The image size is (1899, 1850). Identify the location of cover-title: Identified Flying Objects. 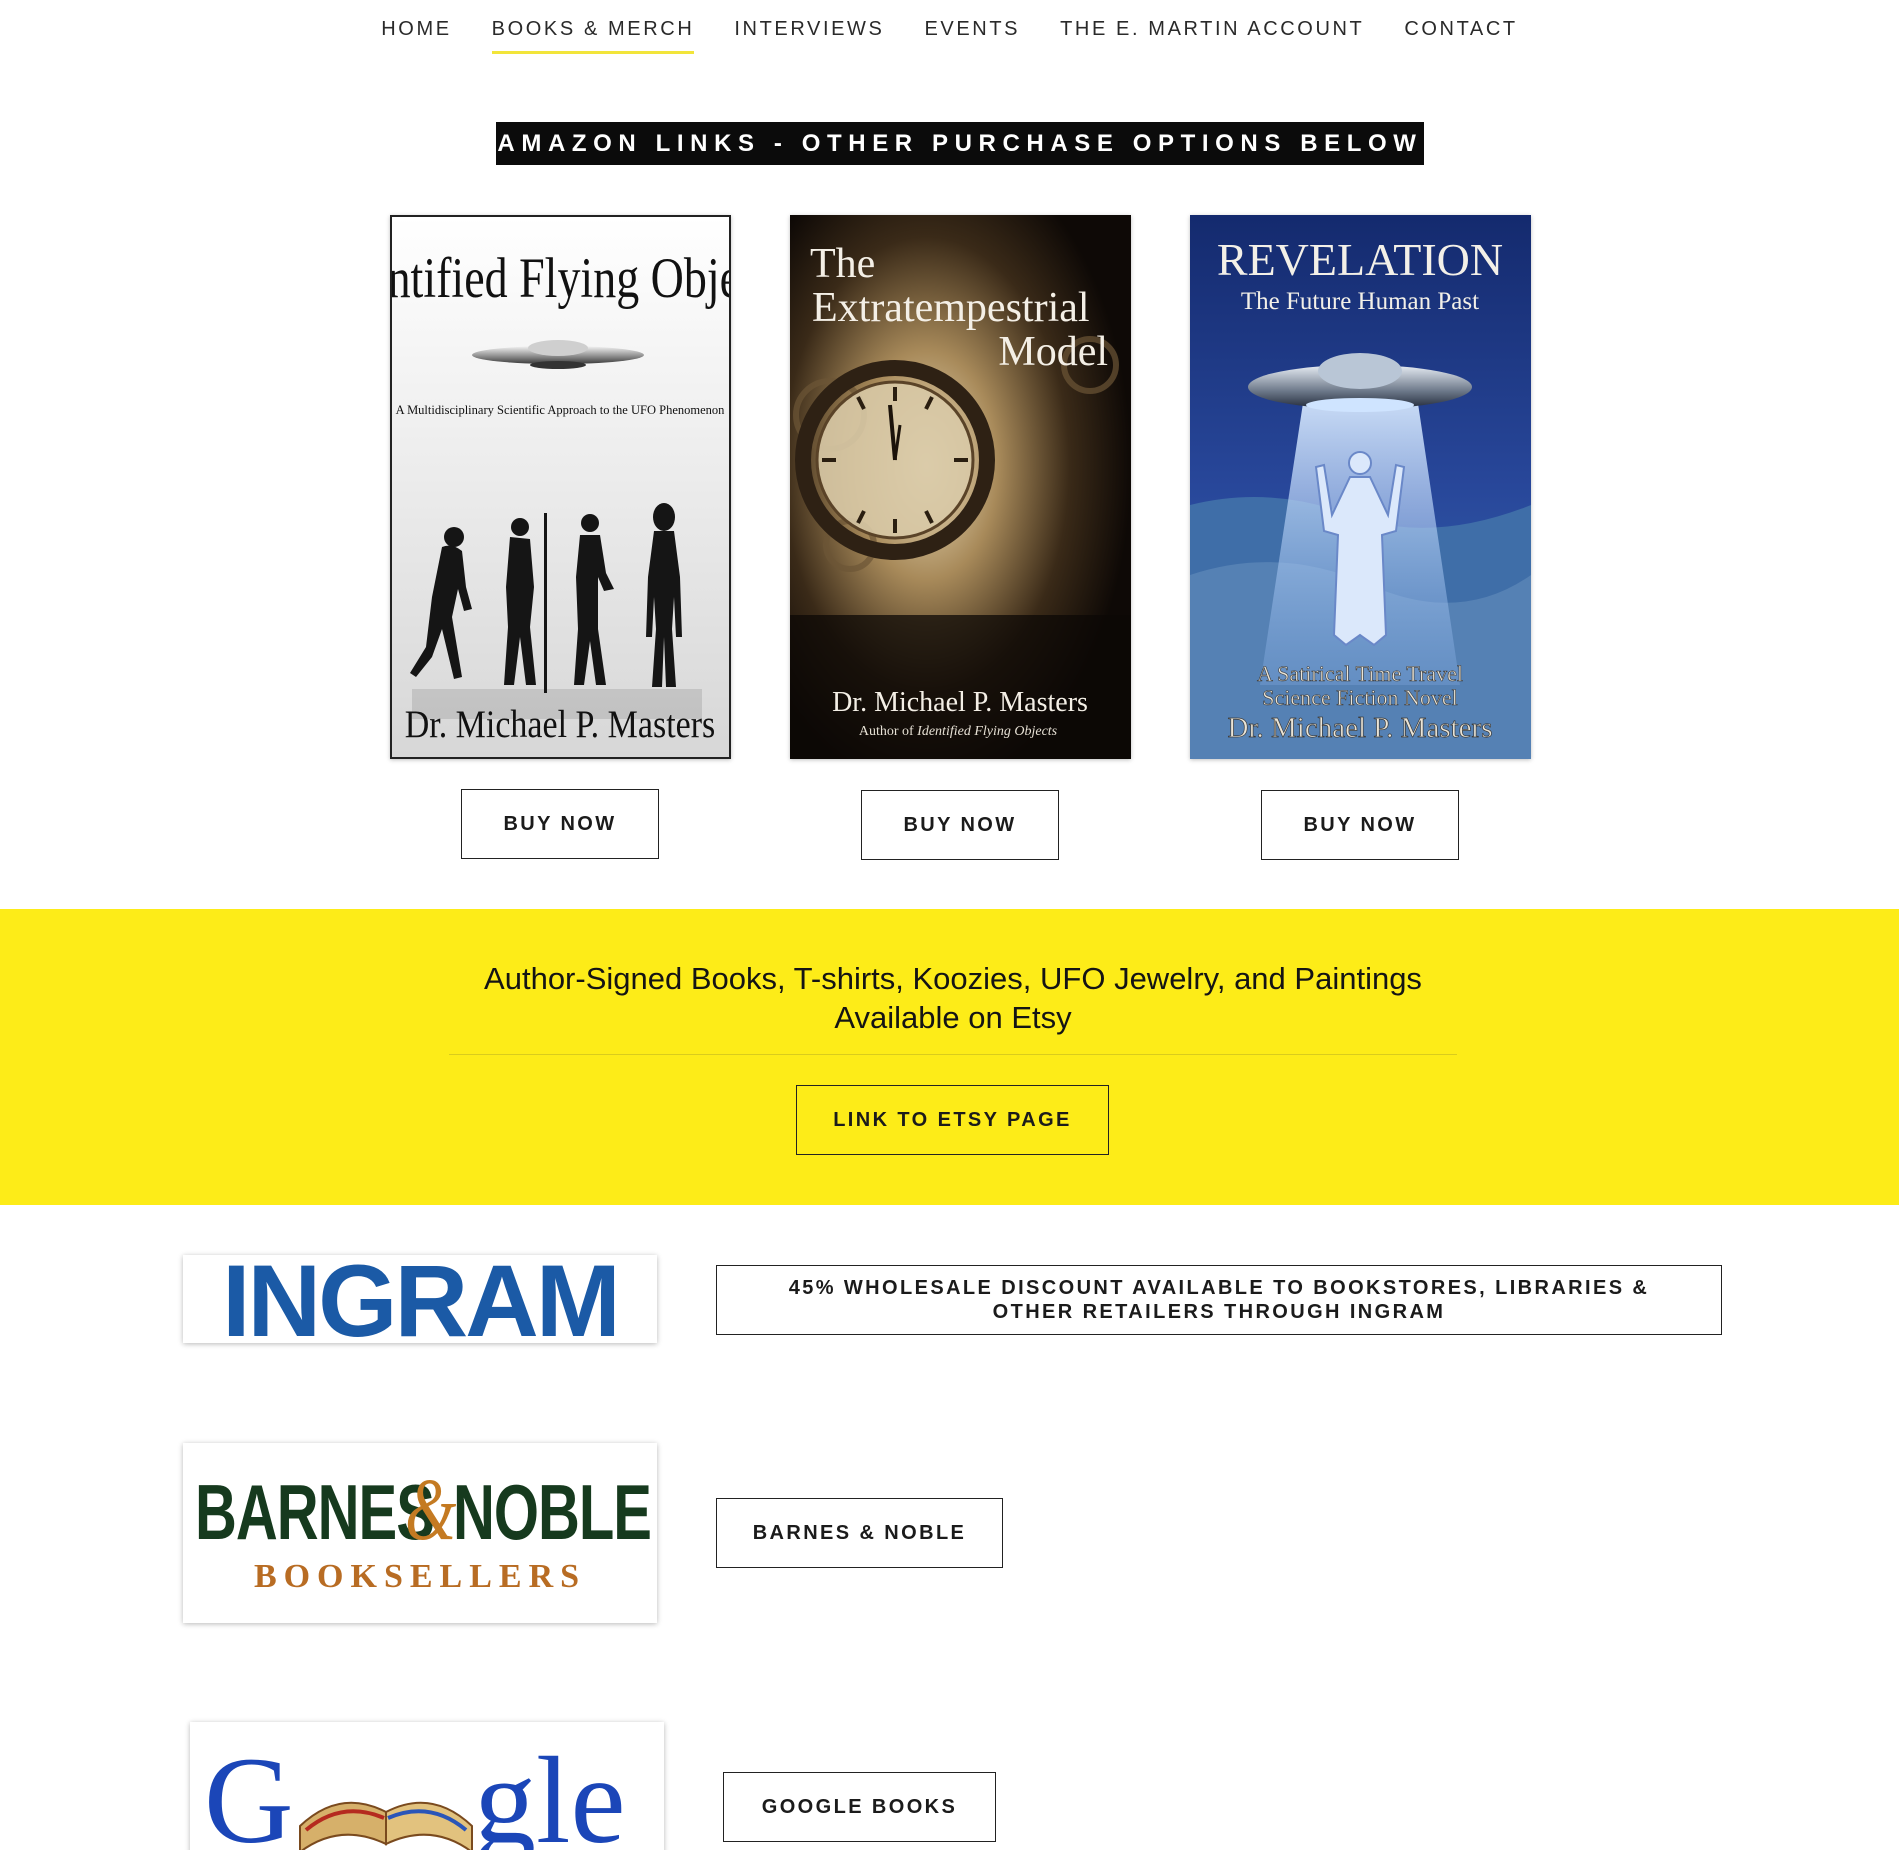
(560, 278).